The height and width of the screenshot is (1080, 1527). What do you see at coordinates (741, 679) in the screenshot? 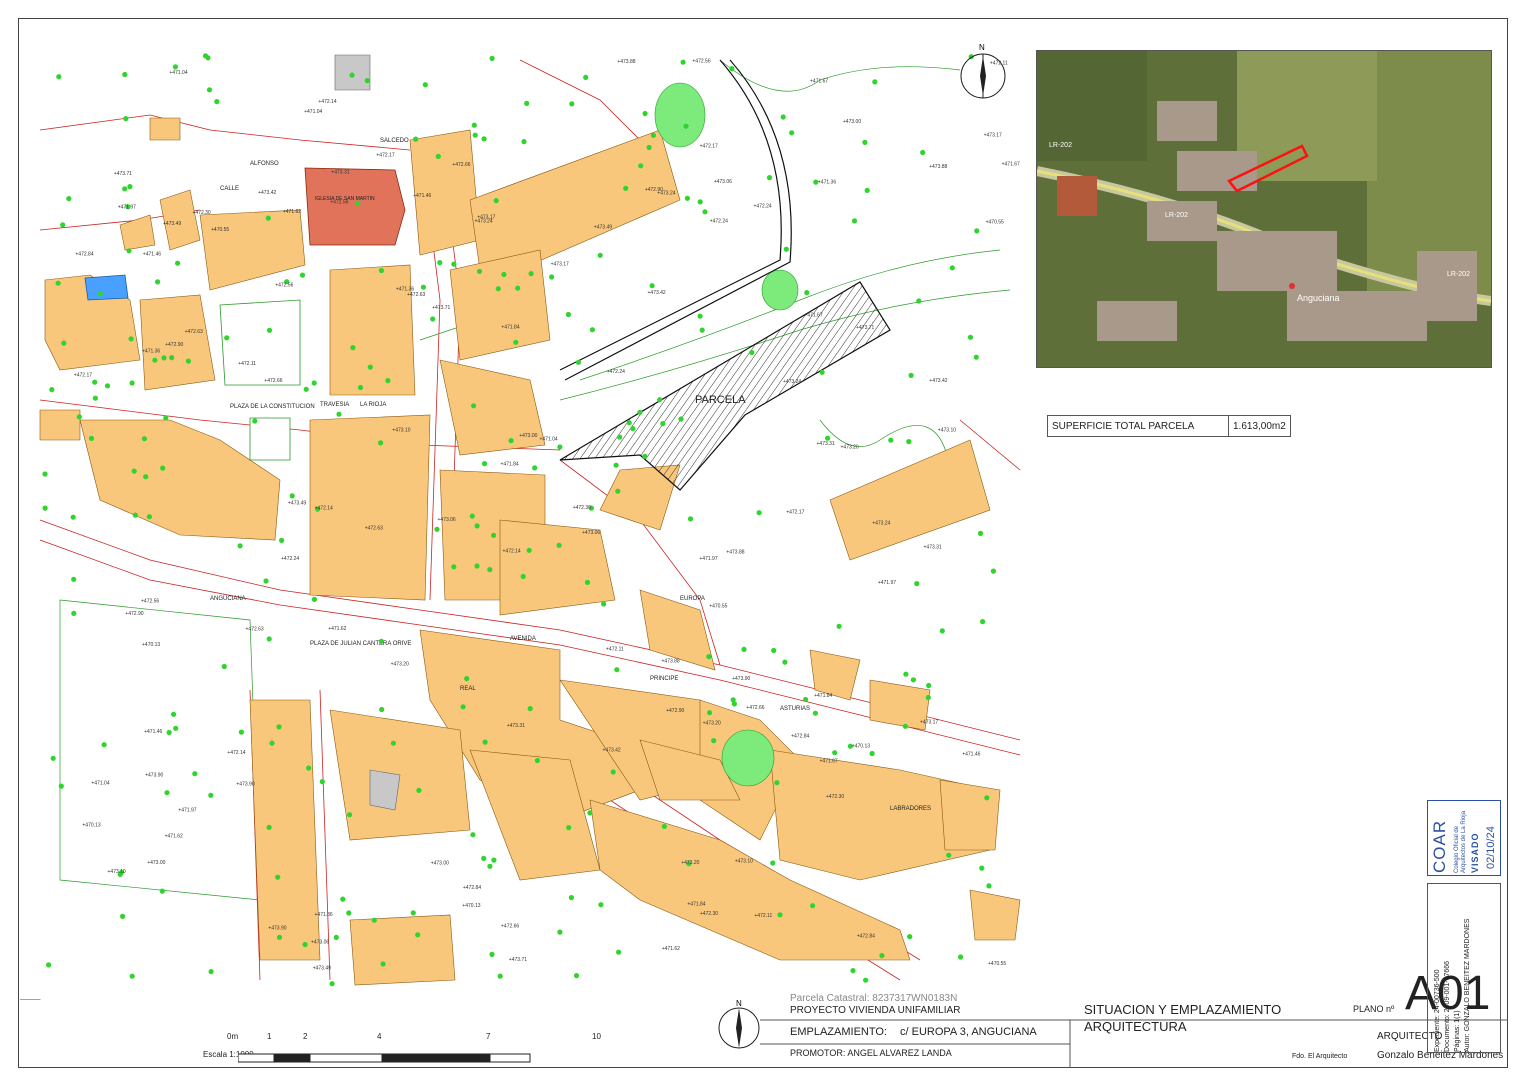
I see `elevation-label: +473.90` at bounding box center [741, 679].